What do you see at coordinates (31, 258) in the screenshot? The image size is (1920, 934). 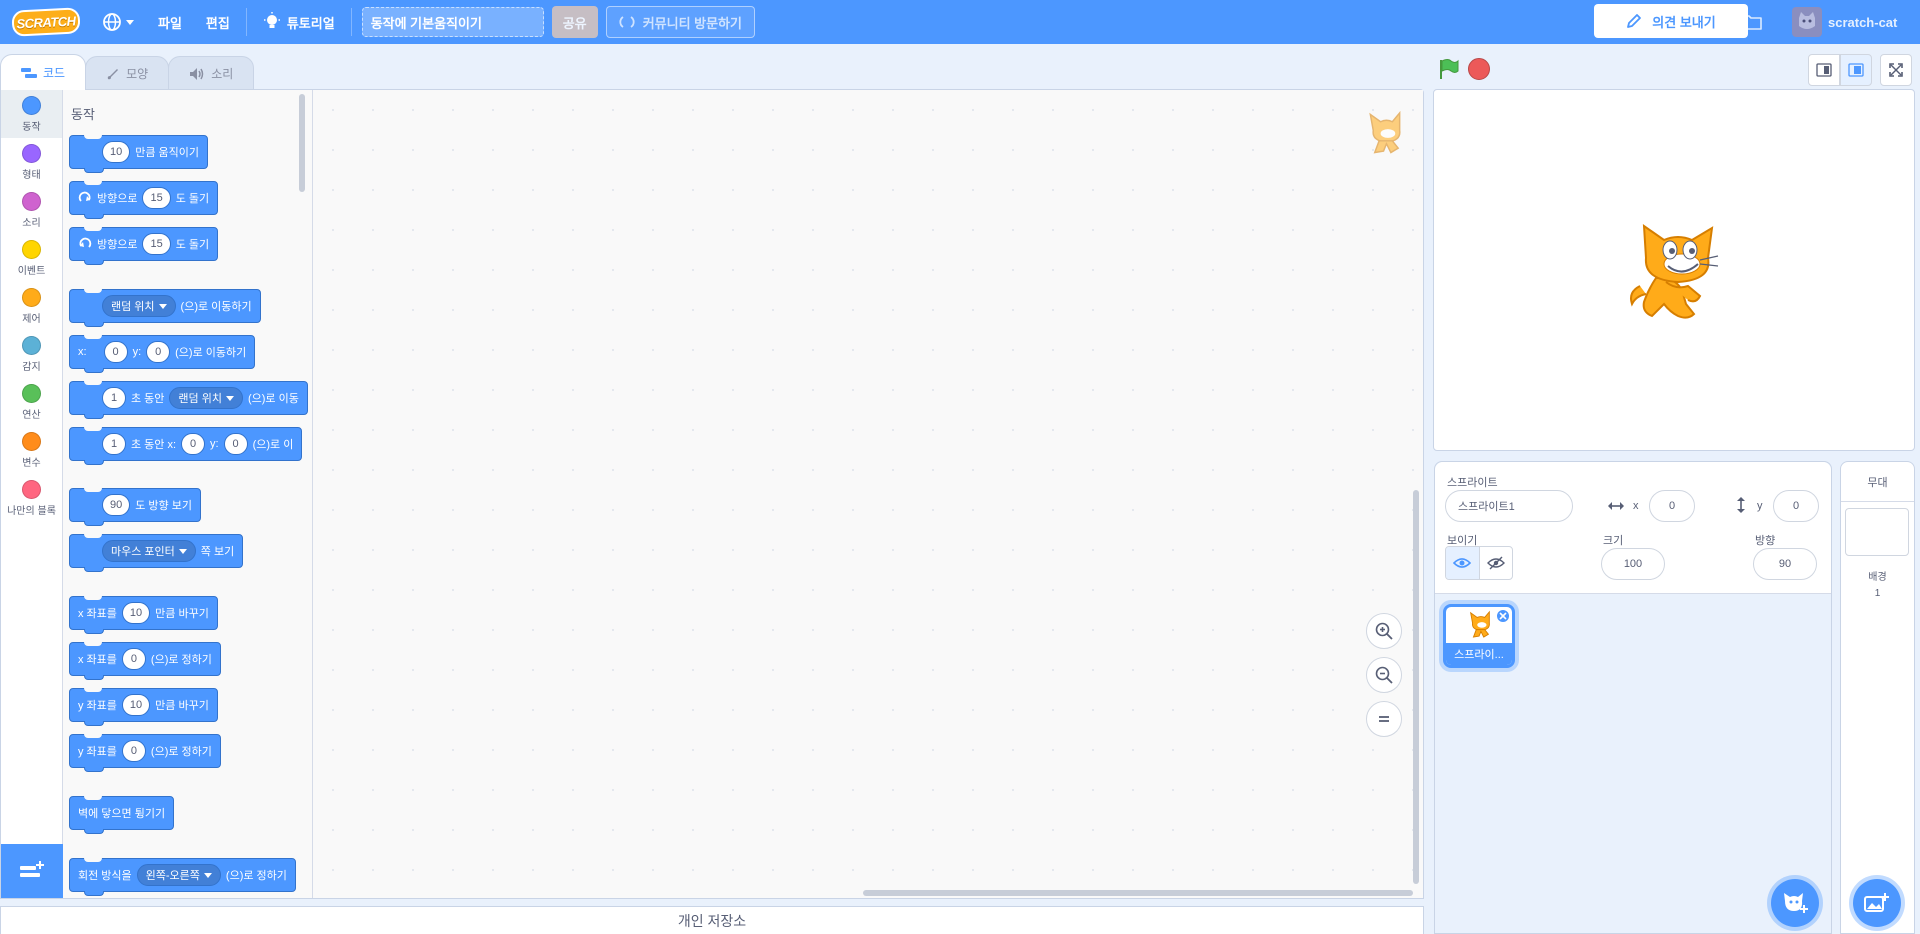 I see `category-events: 이벤트` at bounding box center [31, 258].